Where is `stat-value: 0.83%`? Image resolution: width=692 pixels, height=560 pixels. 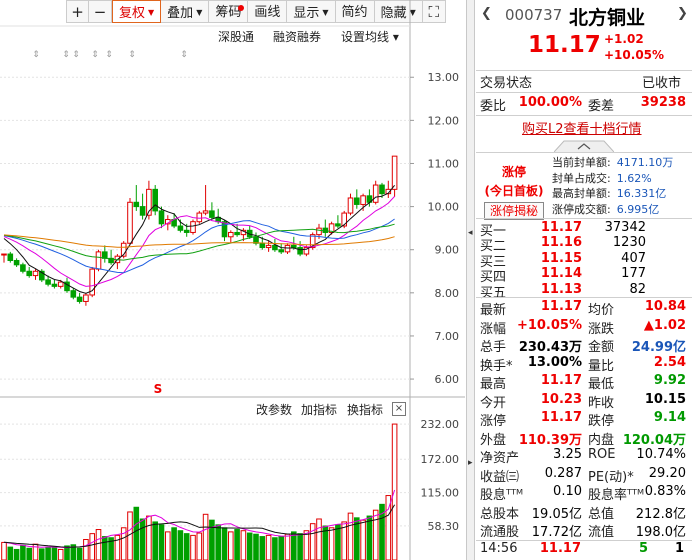 stat-value: 0.83% is located at coordinates (665, 491).